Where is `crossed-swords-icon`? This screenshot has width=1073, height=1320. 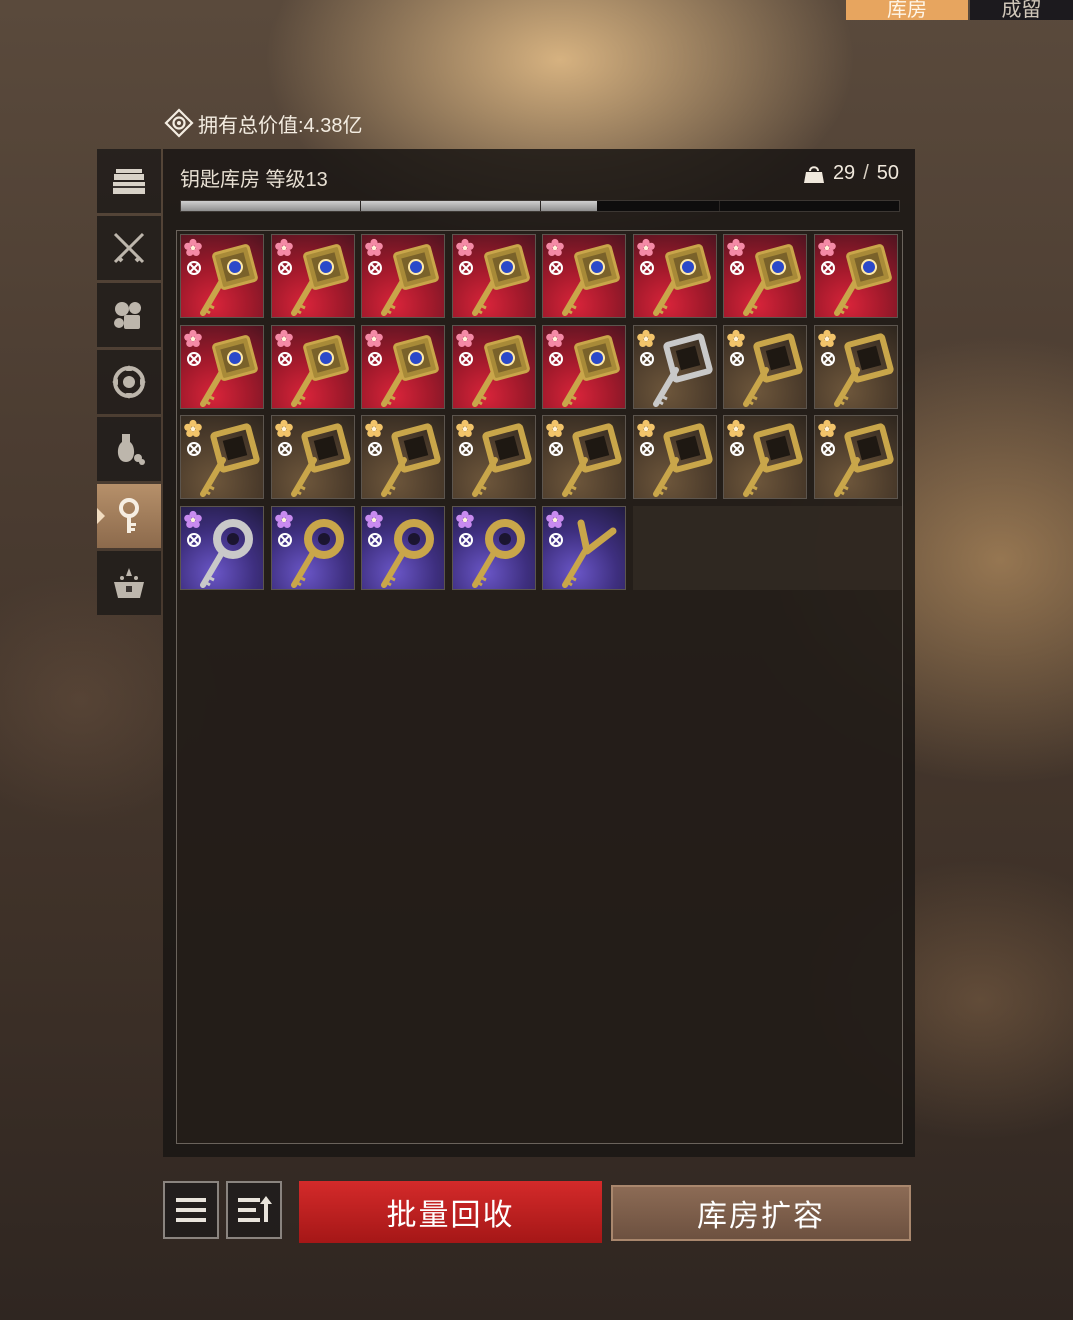
crossed-swords-icon is located at coordinates (129, 248).